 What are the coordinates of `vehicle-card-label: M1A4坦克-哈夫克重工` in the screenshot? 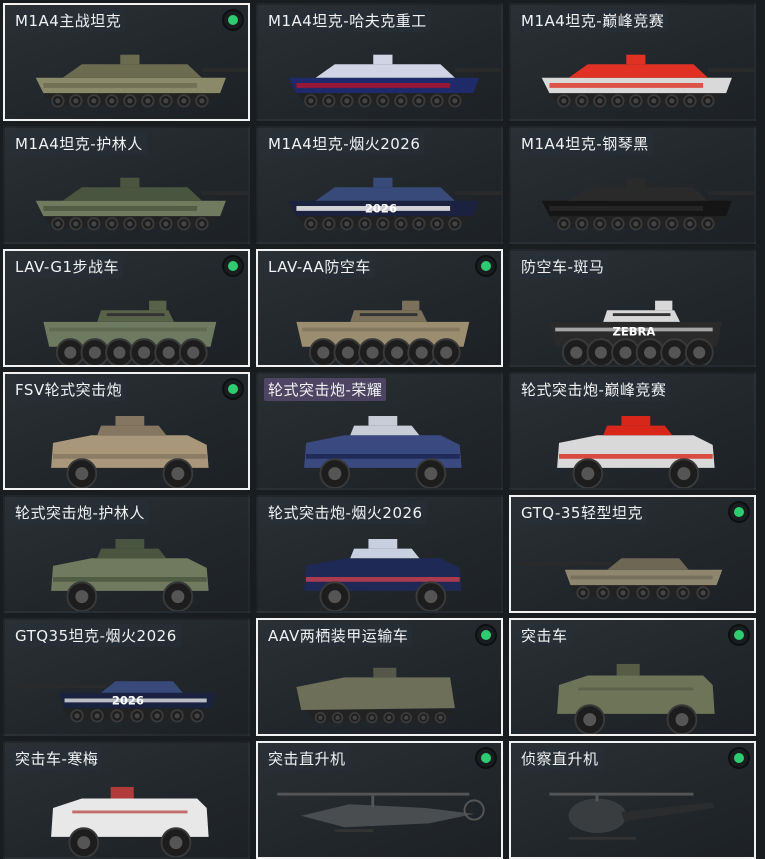 It's located at (347, 20).